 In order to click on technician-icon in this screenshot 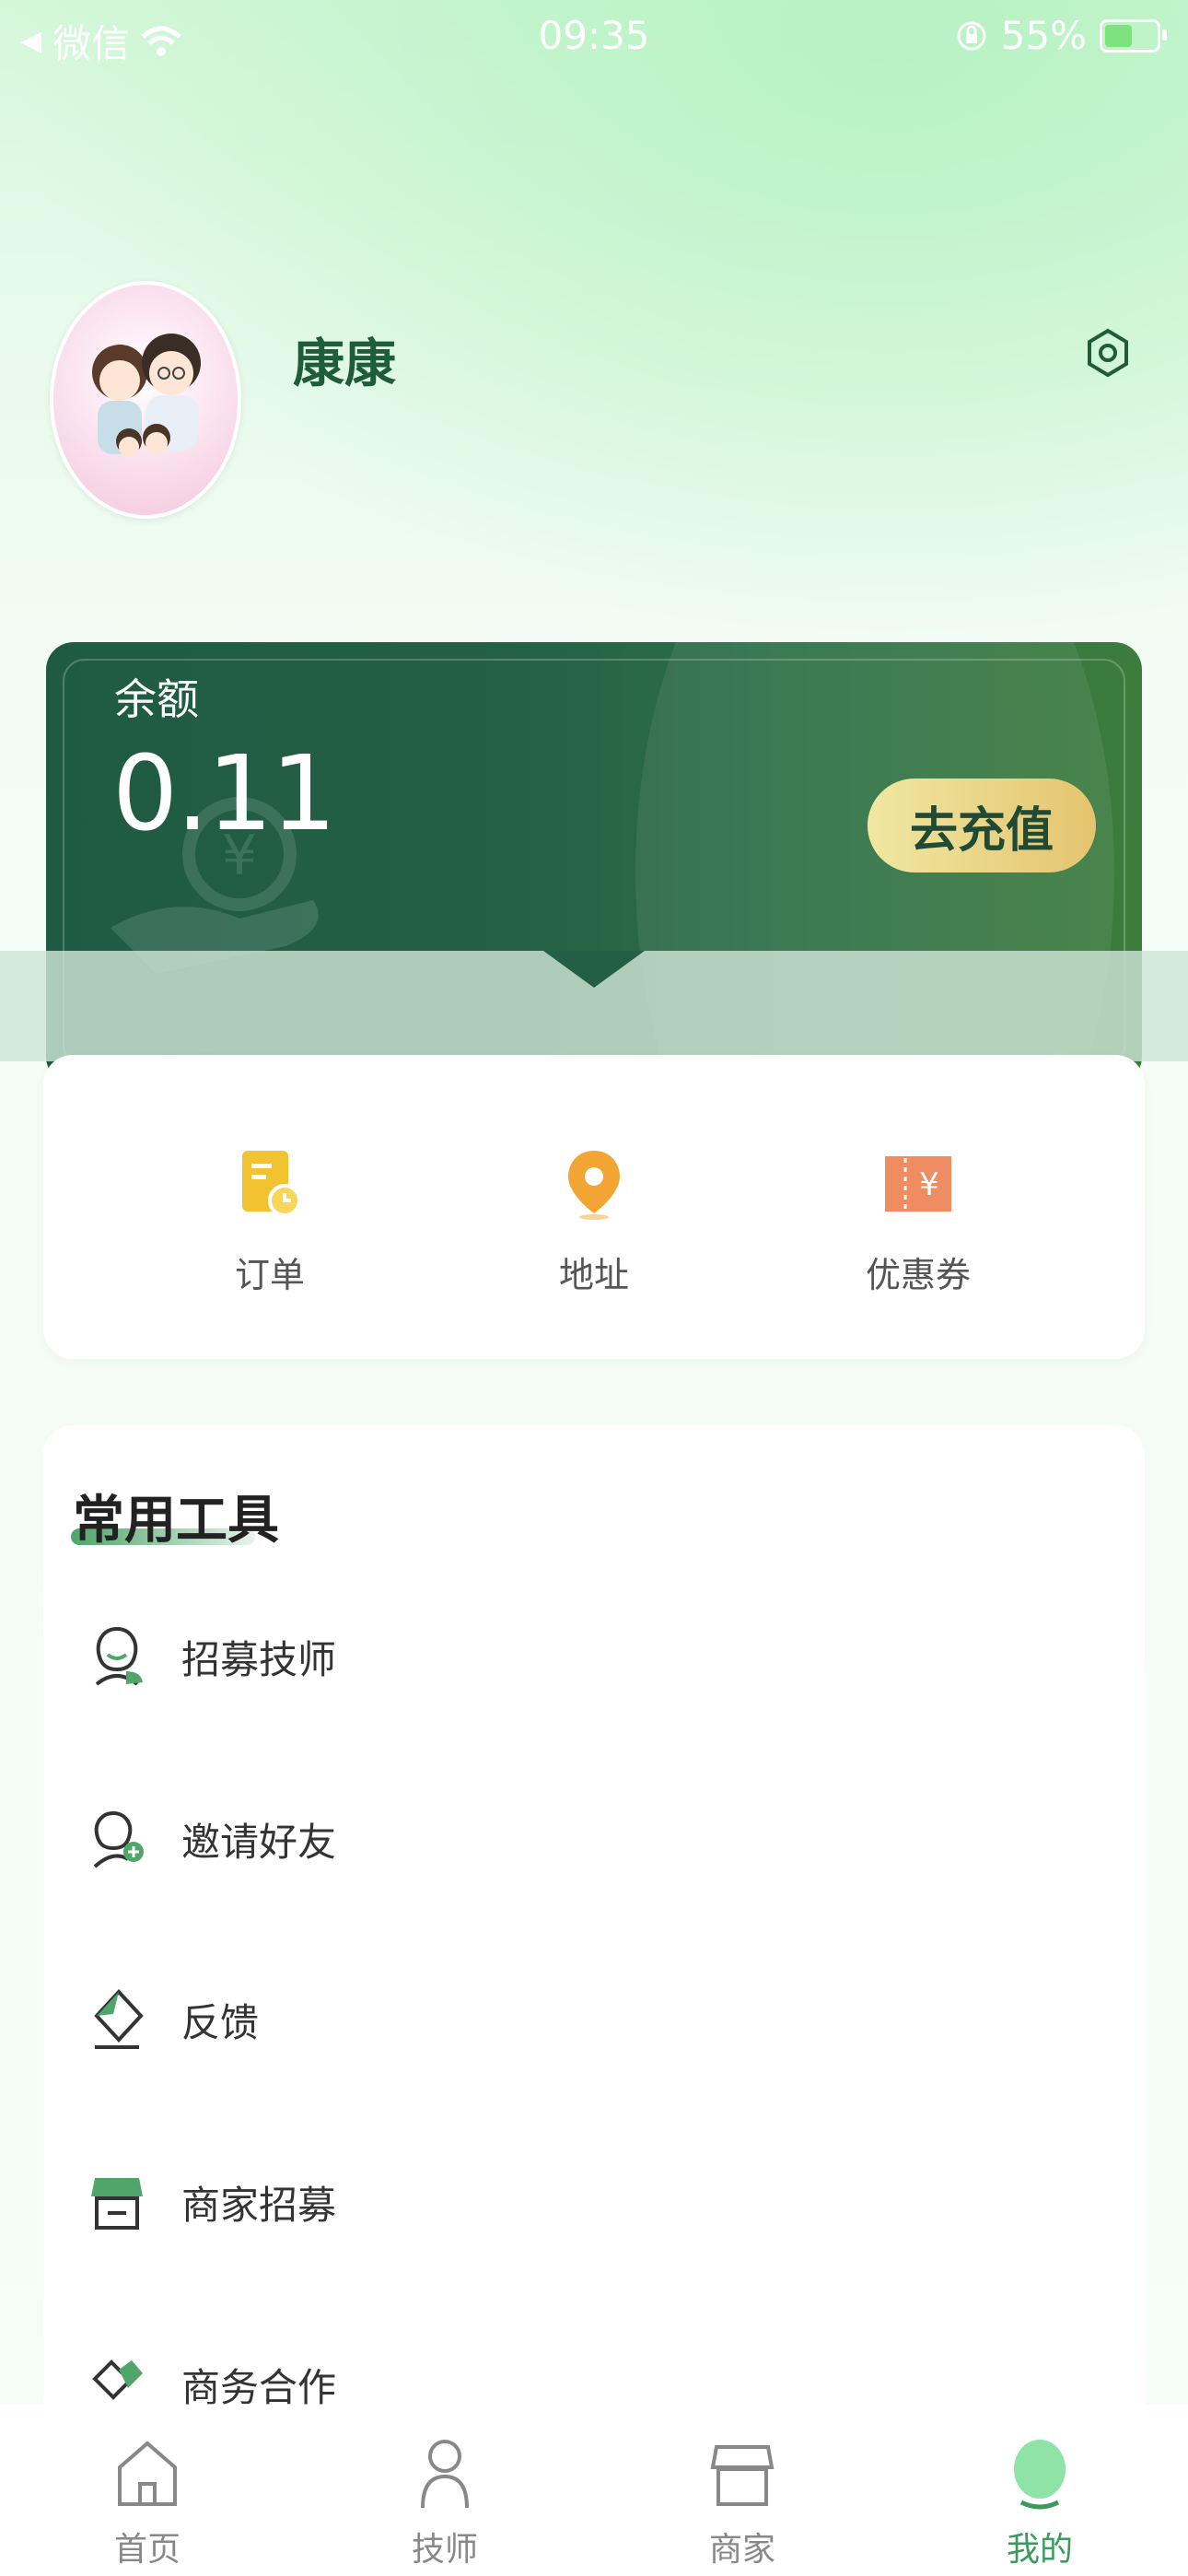, I will do `click(445, 2474)`.